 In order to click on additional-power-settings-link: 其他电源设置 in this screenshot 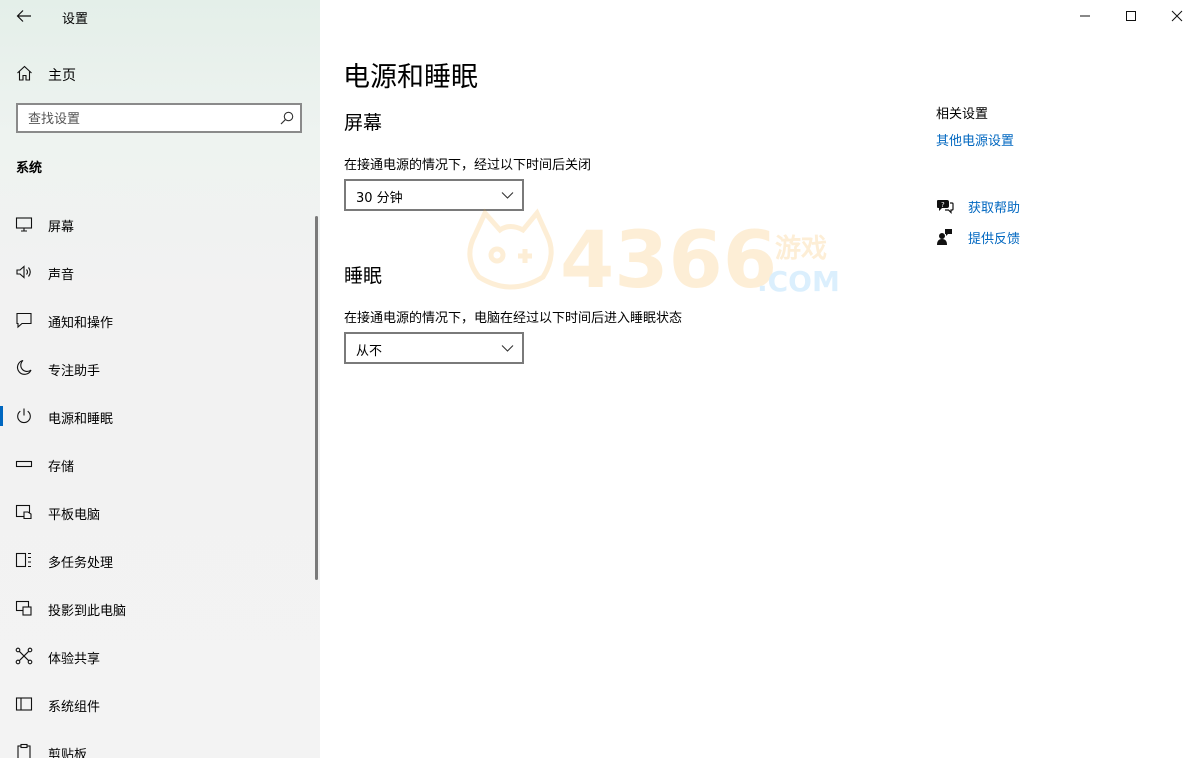, I will do `click(975, 139)`.